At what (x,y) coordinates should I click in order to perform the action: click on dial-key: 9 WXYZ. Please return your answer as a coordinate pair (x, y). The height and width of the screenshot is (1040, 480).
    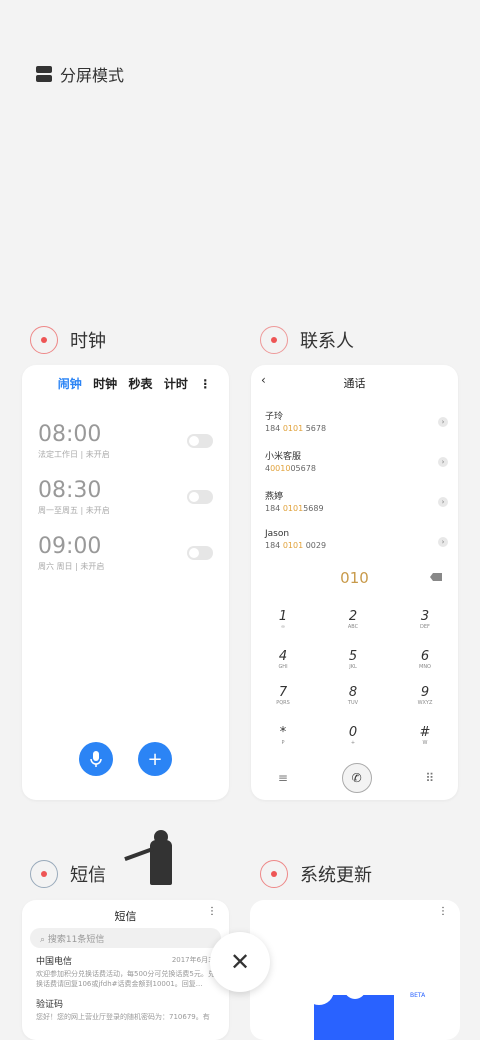
    Looking at the image, I should click on (425, 695).